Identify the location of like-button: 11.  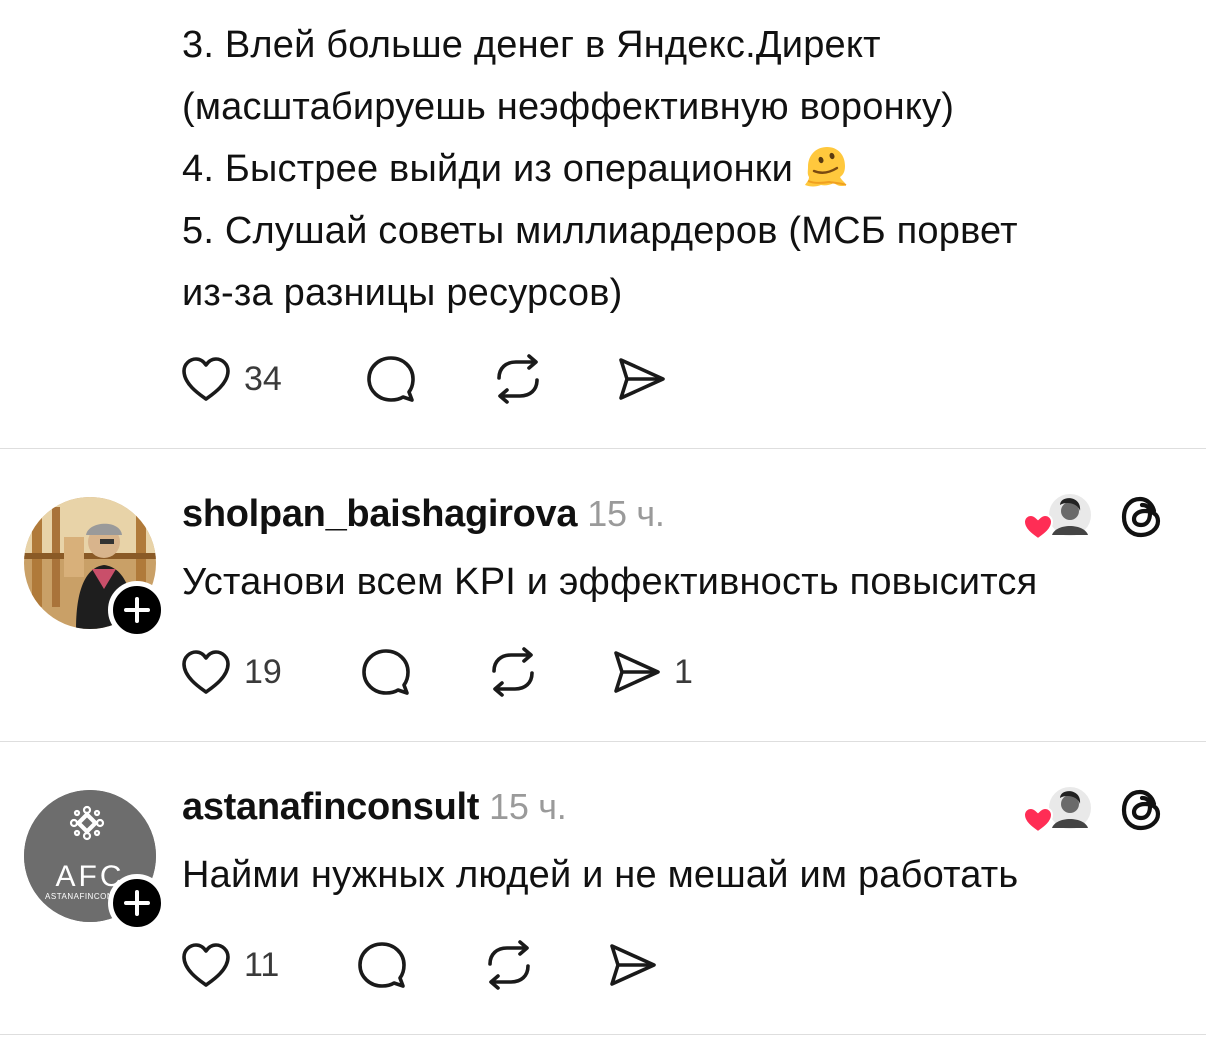
(268, 965).